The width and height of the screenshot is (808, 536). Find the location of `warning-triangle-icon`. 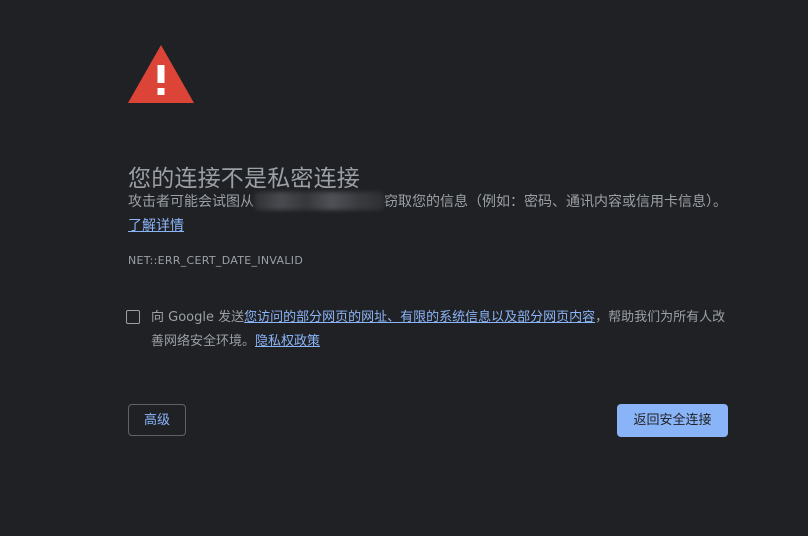

warning-triangle-icon is located at coordinates (161, 74).